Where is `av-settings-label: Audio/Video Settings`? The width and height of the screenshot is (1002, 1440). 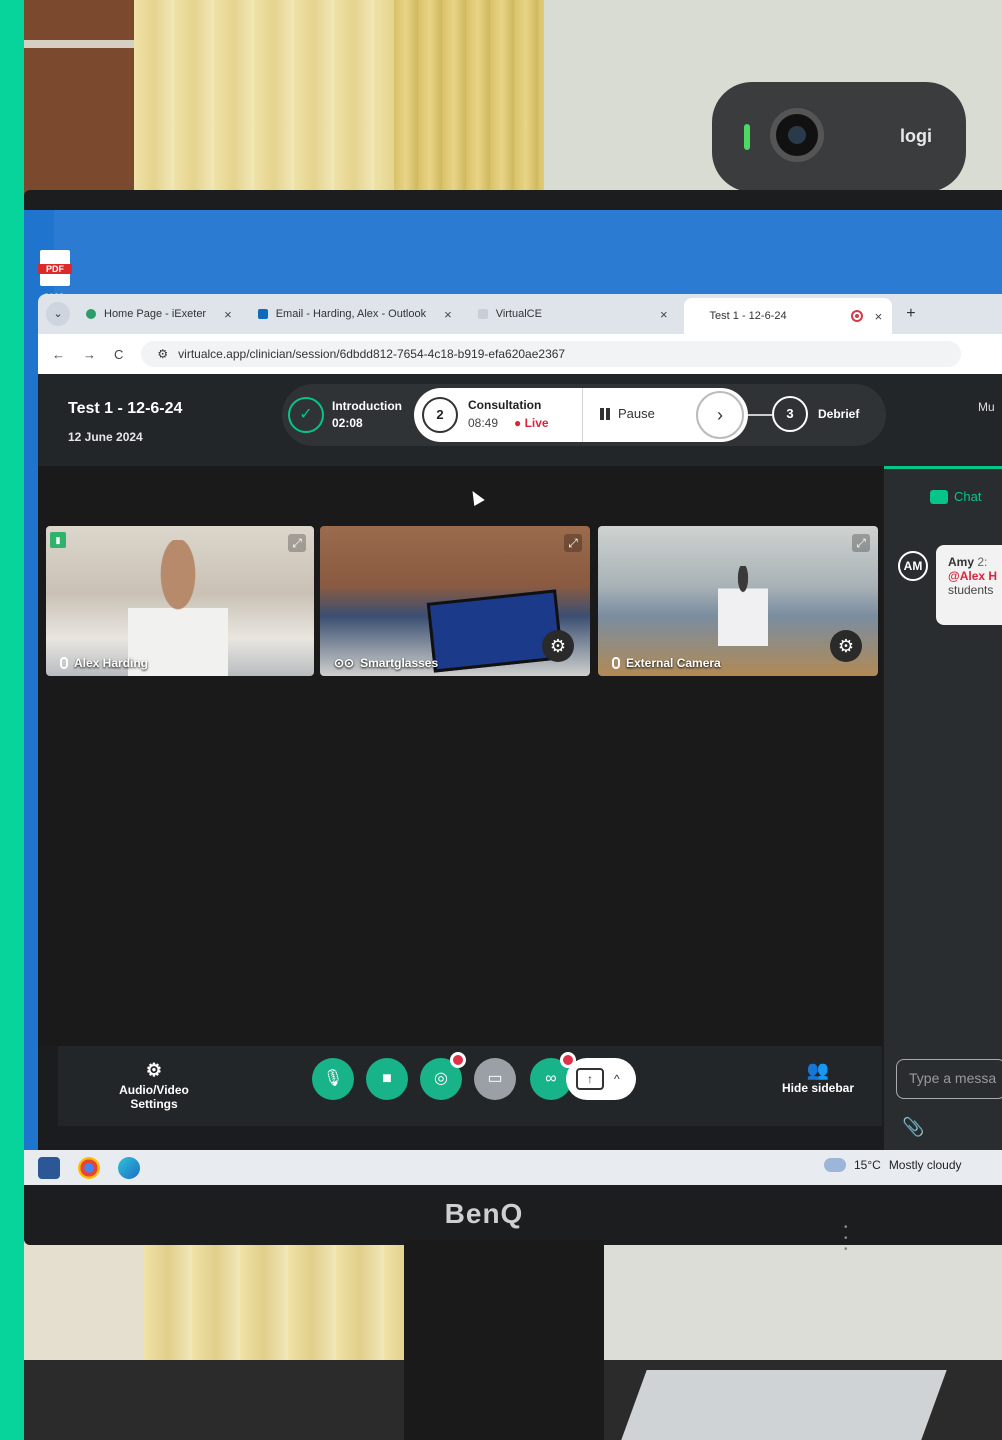
av-settings-label: Audio/Video Settings is located at coordinates (154, 1097).